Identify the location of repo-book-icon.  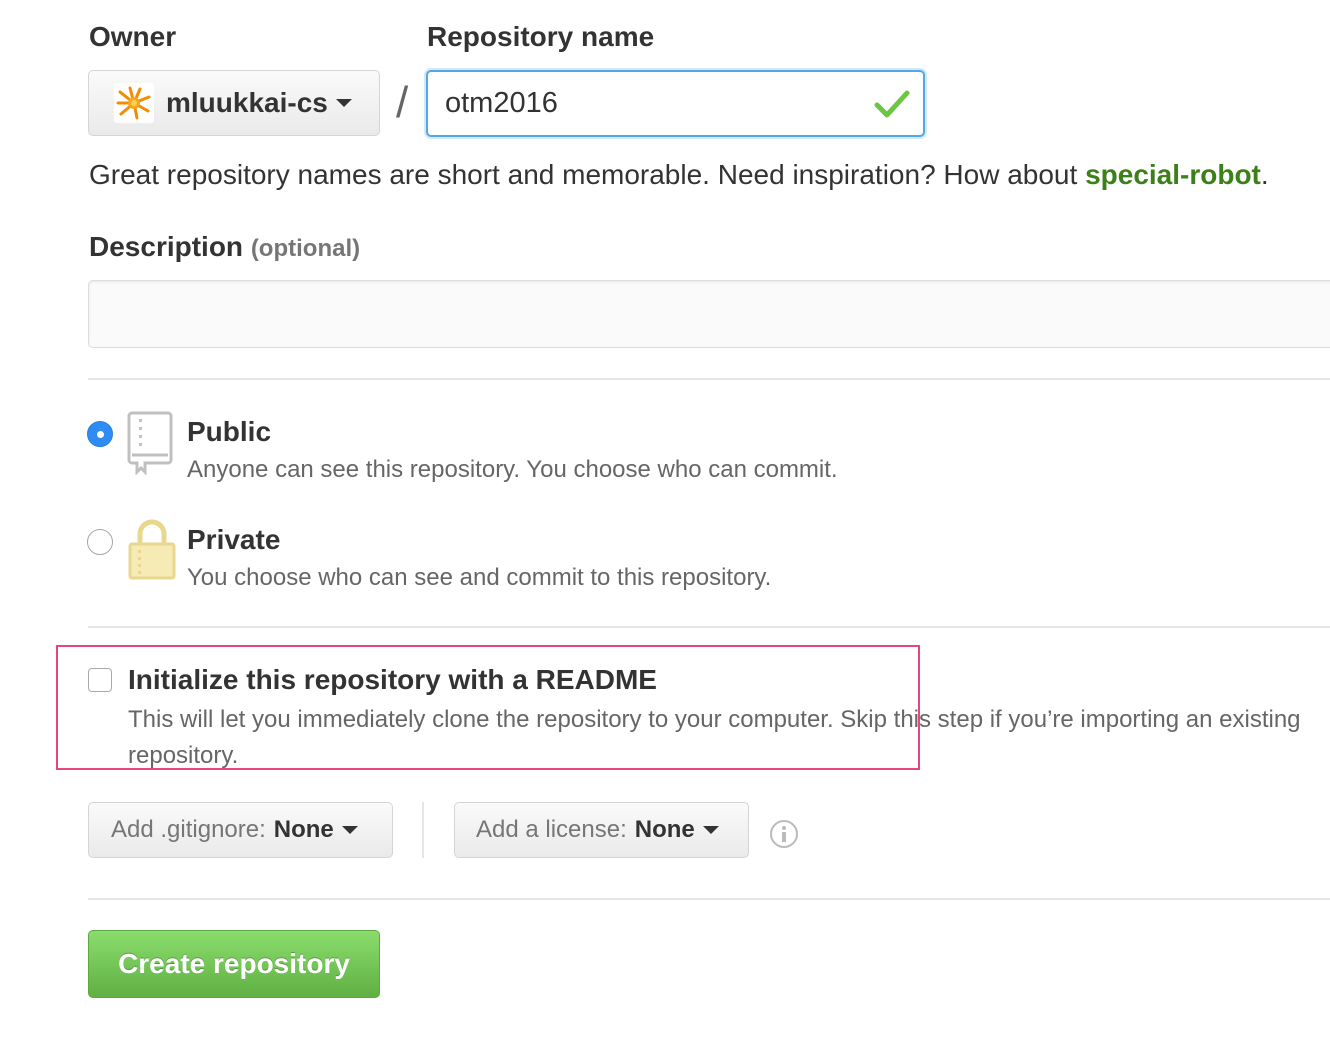
(150, 443).